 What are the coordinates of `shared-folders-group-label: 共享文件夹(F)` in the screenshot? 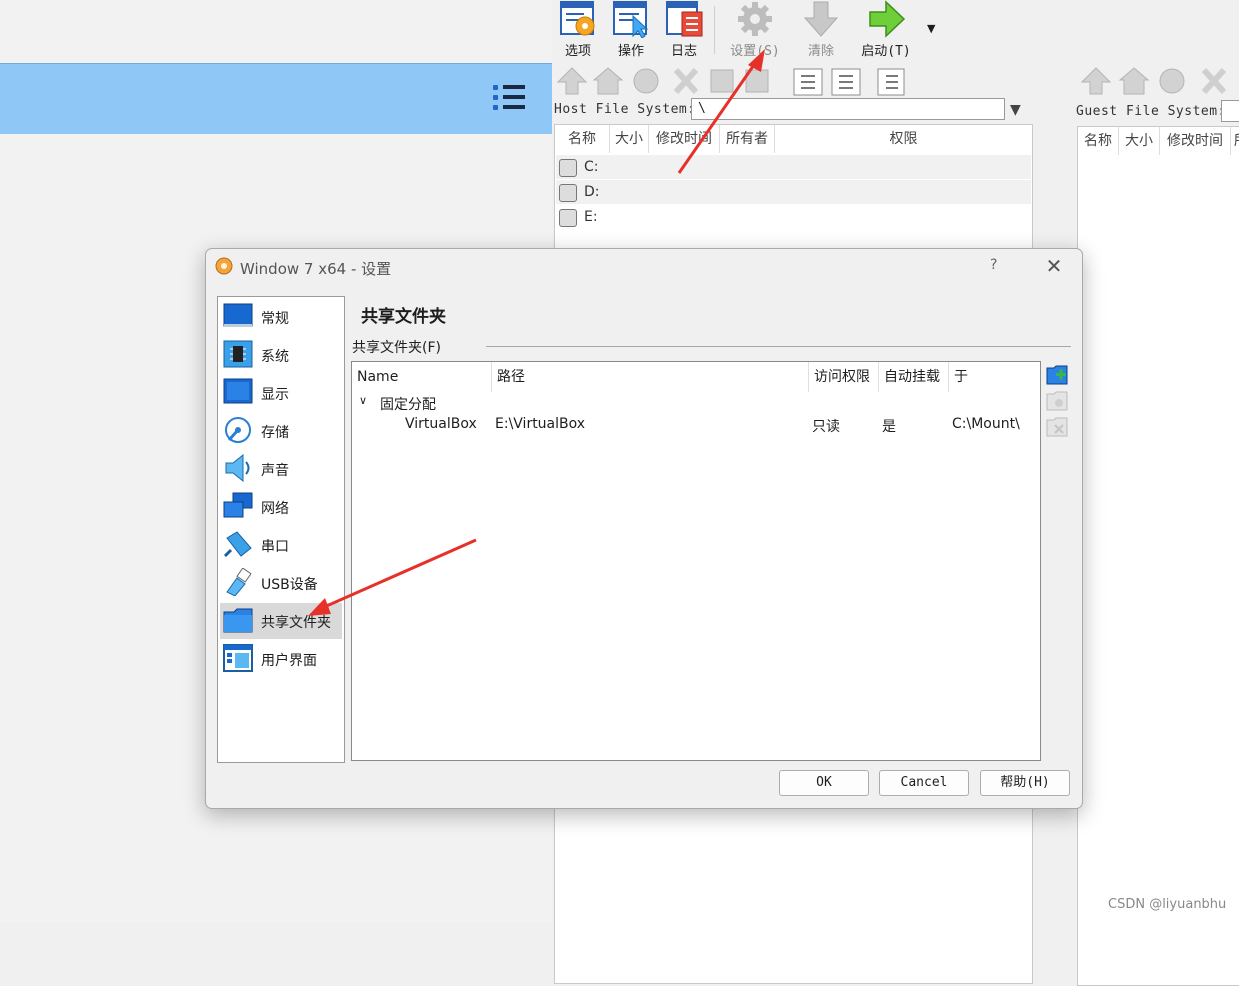 It's located at (396, 348).